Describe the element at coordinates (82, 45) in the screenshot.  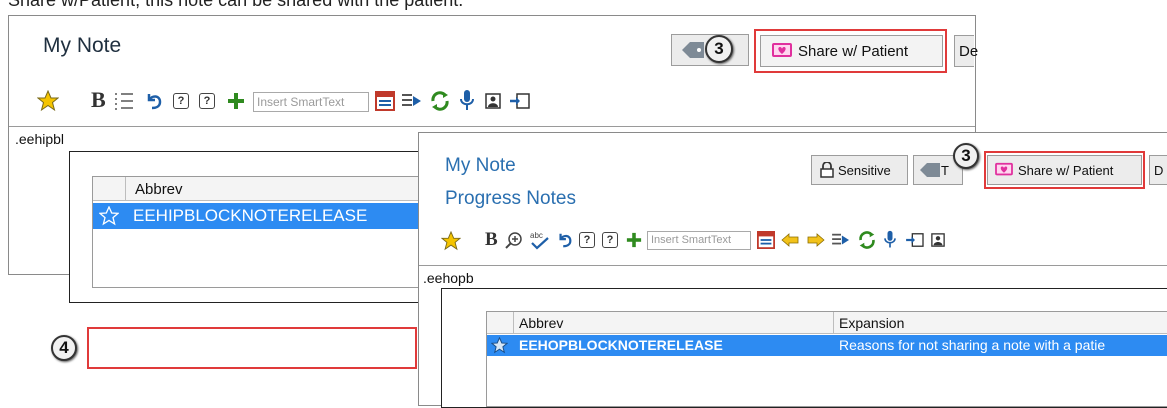
I see `back-note-title: My Note` at that location.